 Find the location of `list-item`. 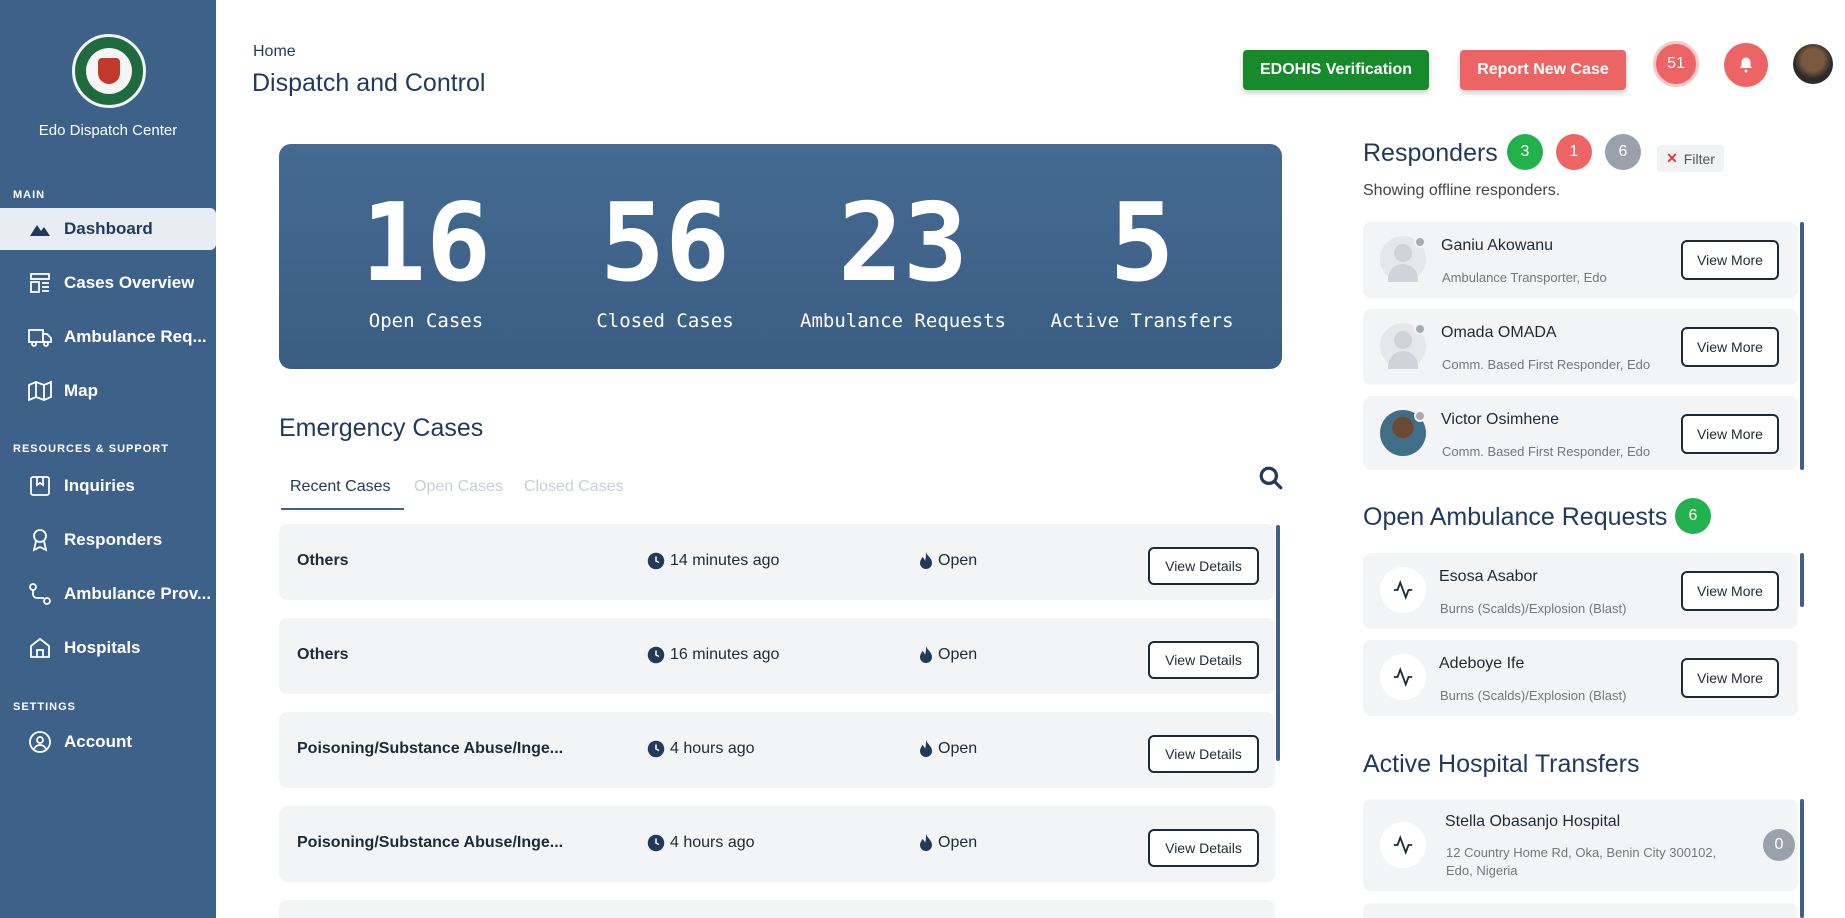

list-item is located at coordinates (1580, 910).